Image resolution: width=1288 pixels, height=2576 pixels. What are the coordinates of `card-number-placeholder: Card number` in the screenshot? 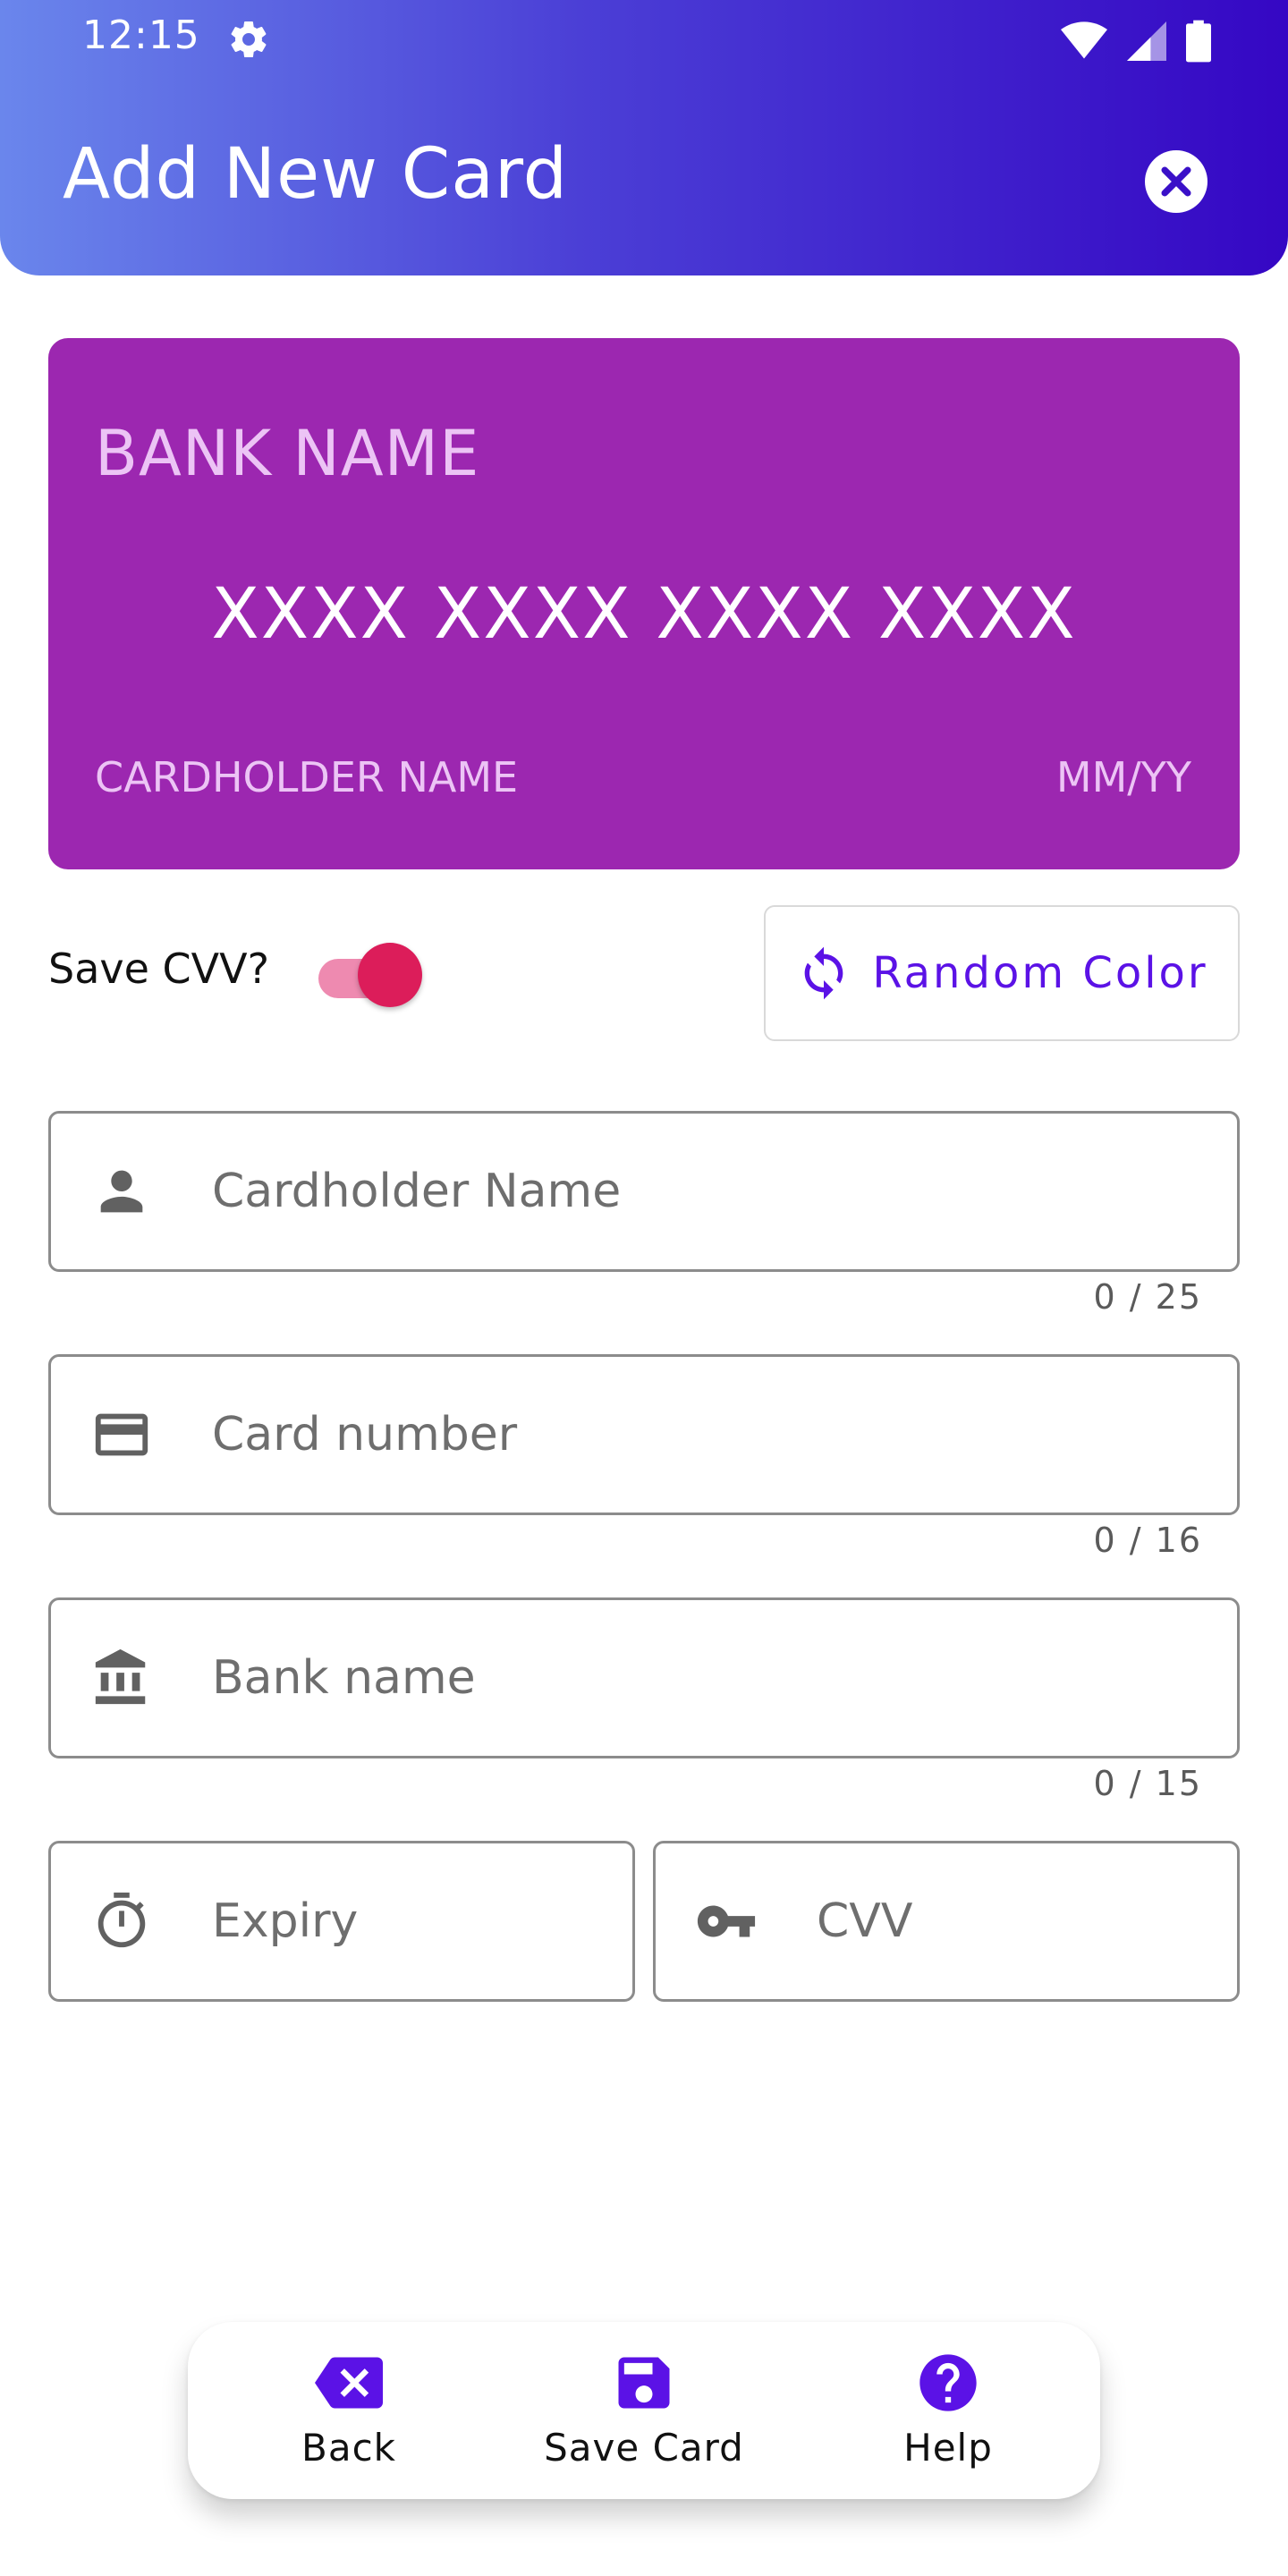 It's located at (365, 1435).